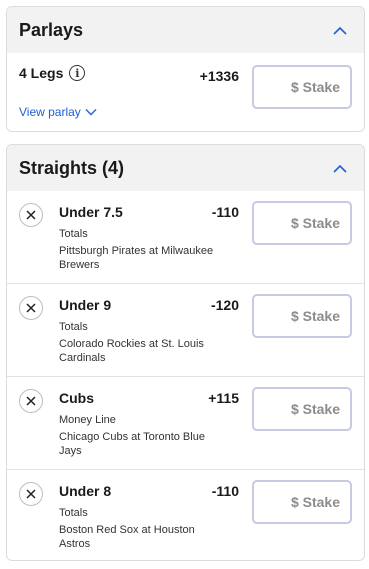  Describe the element at coordinates (127, 537) in the screenshot. I see `event-name: Boston Red Sox at Houston Astros` at that location.